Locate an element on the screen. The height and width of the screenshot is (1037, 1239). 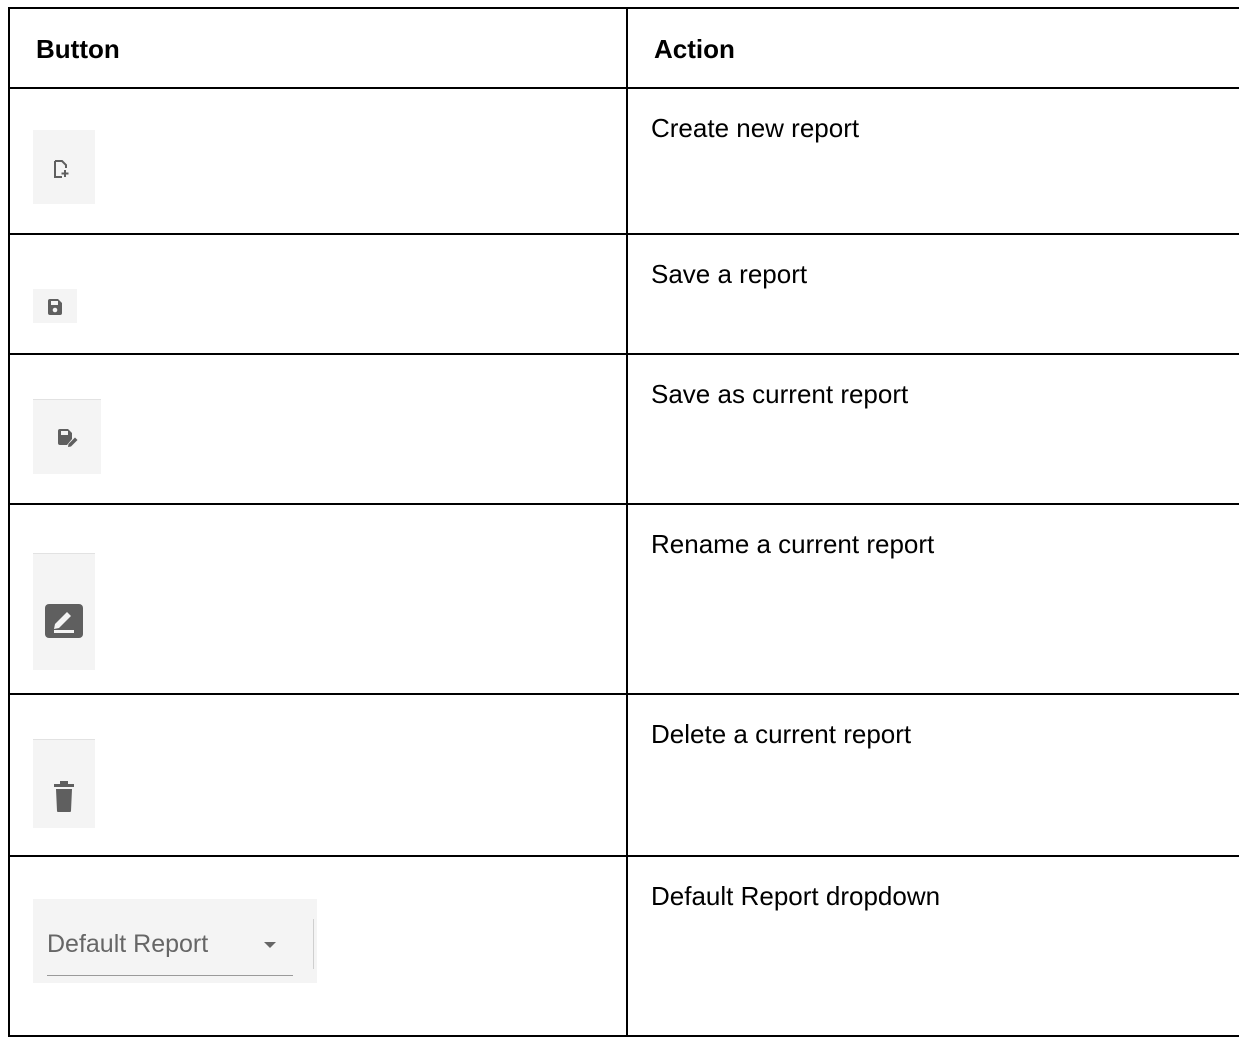
header-row: Button Action is located at coordinates (623, 48).